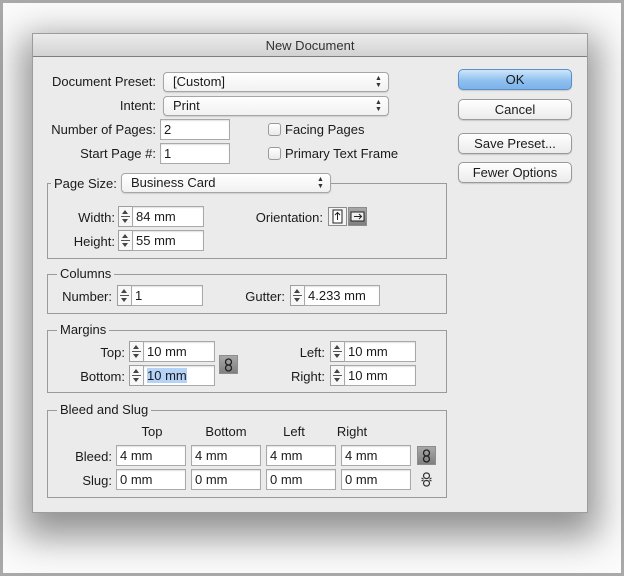 This screenshot has height=576, width=624. Describe the element at coordinates (301, 455) in the screenshot. I see `bleed-left-input: 4 mm` at that location.